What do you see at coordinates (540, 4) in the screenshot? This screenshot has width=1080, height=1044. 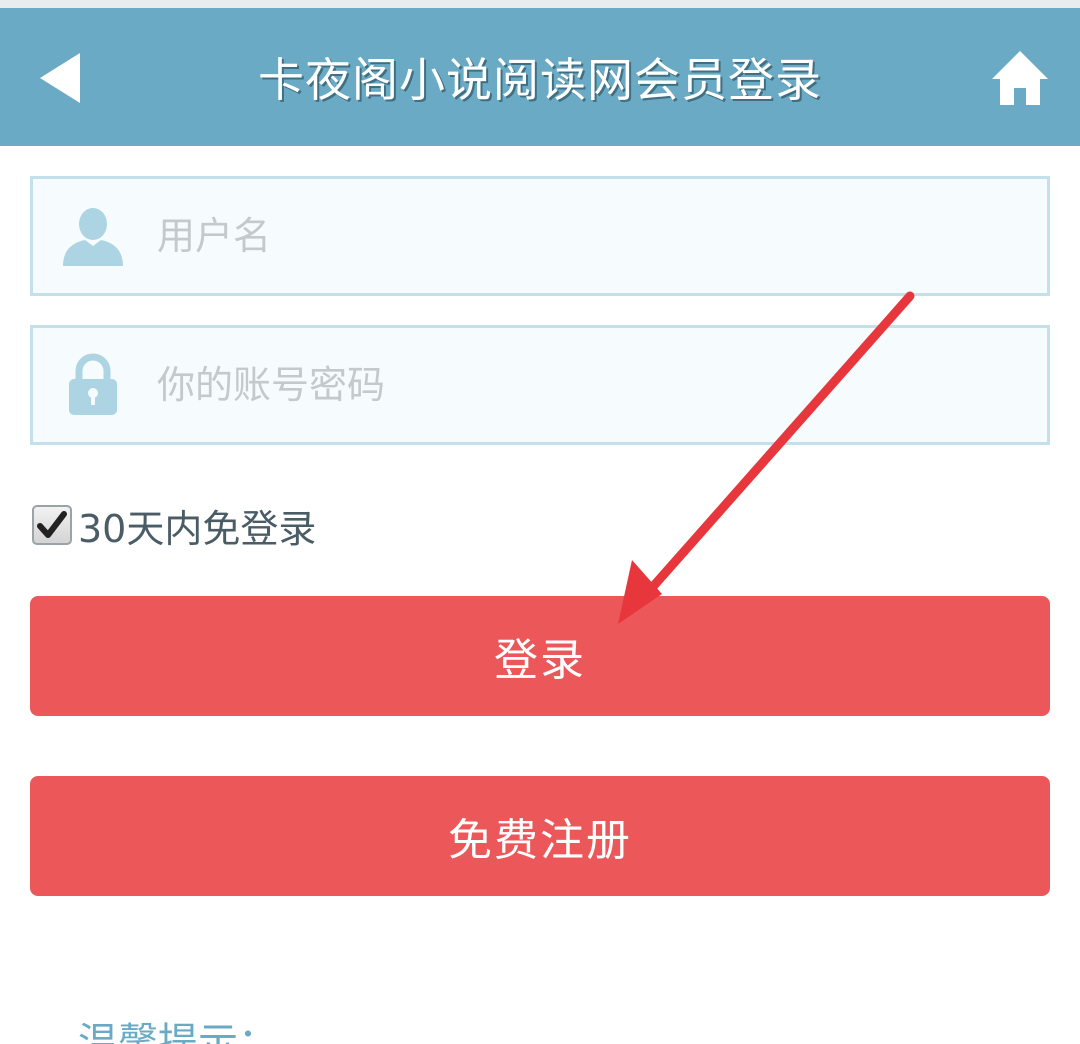 I see `status-divider` at bounding box center [540, 4].